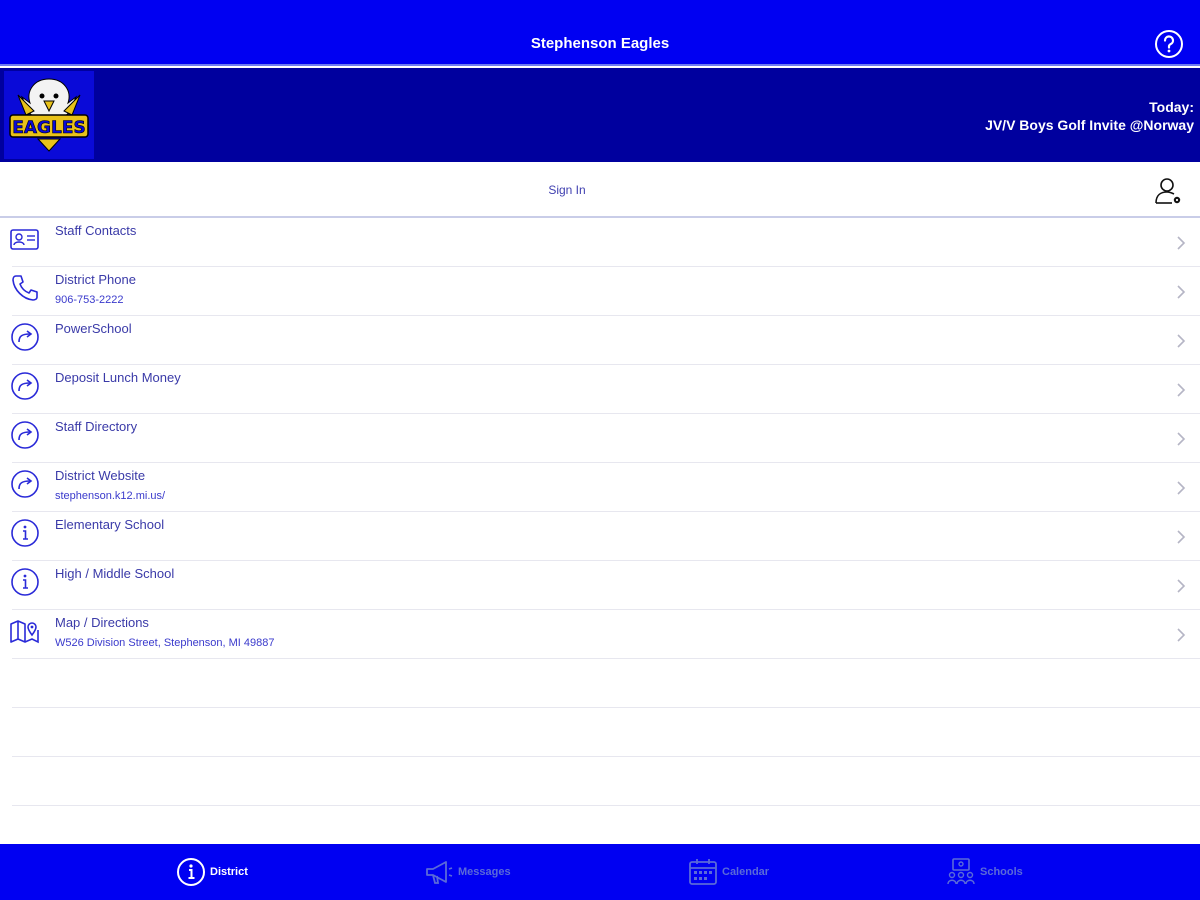 This screenshot has width=1200, height=900. I want to click on list-item-elementary-school: Elementary School, so click(605, 536).